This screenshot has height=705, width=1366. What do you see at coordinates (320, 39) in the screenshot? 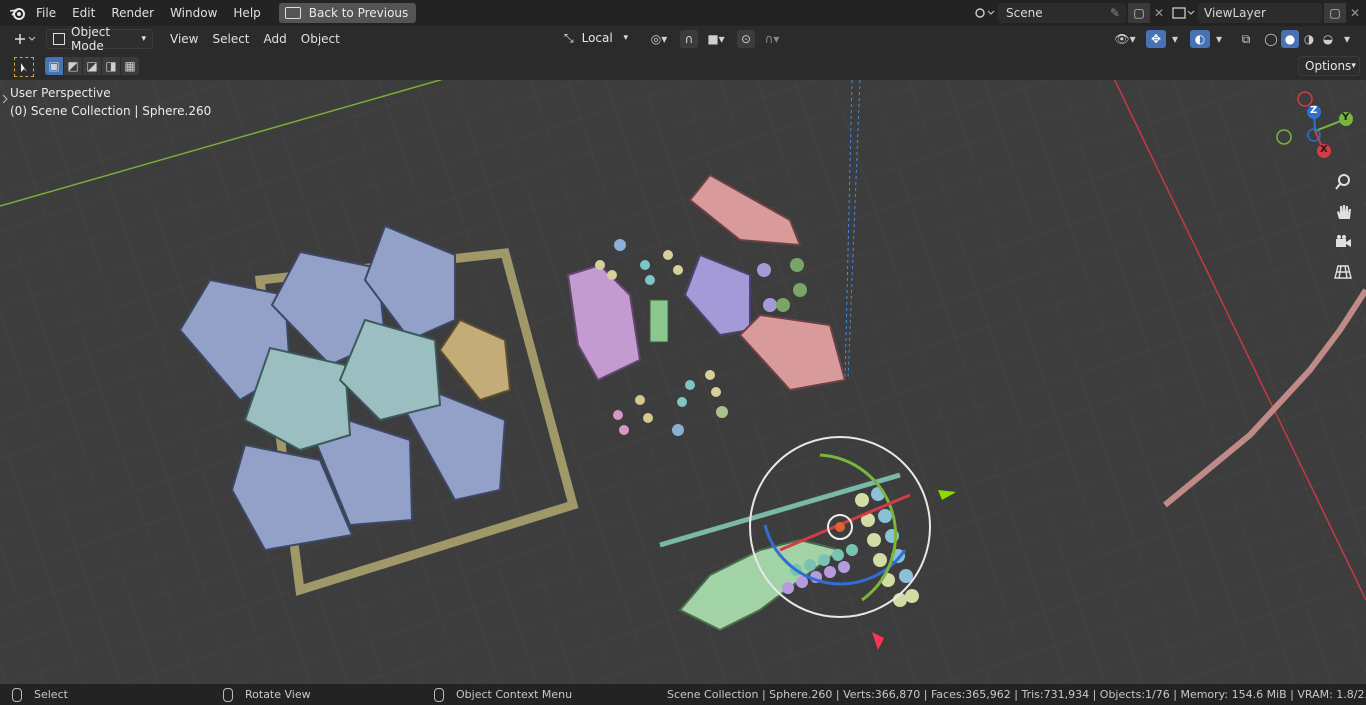
I see `menu-object: Object` at bounding box center [320, 39].